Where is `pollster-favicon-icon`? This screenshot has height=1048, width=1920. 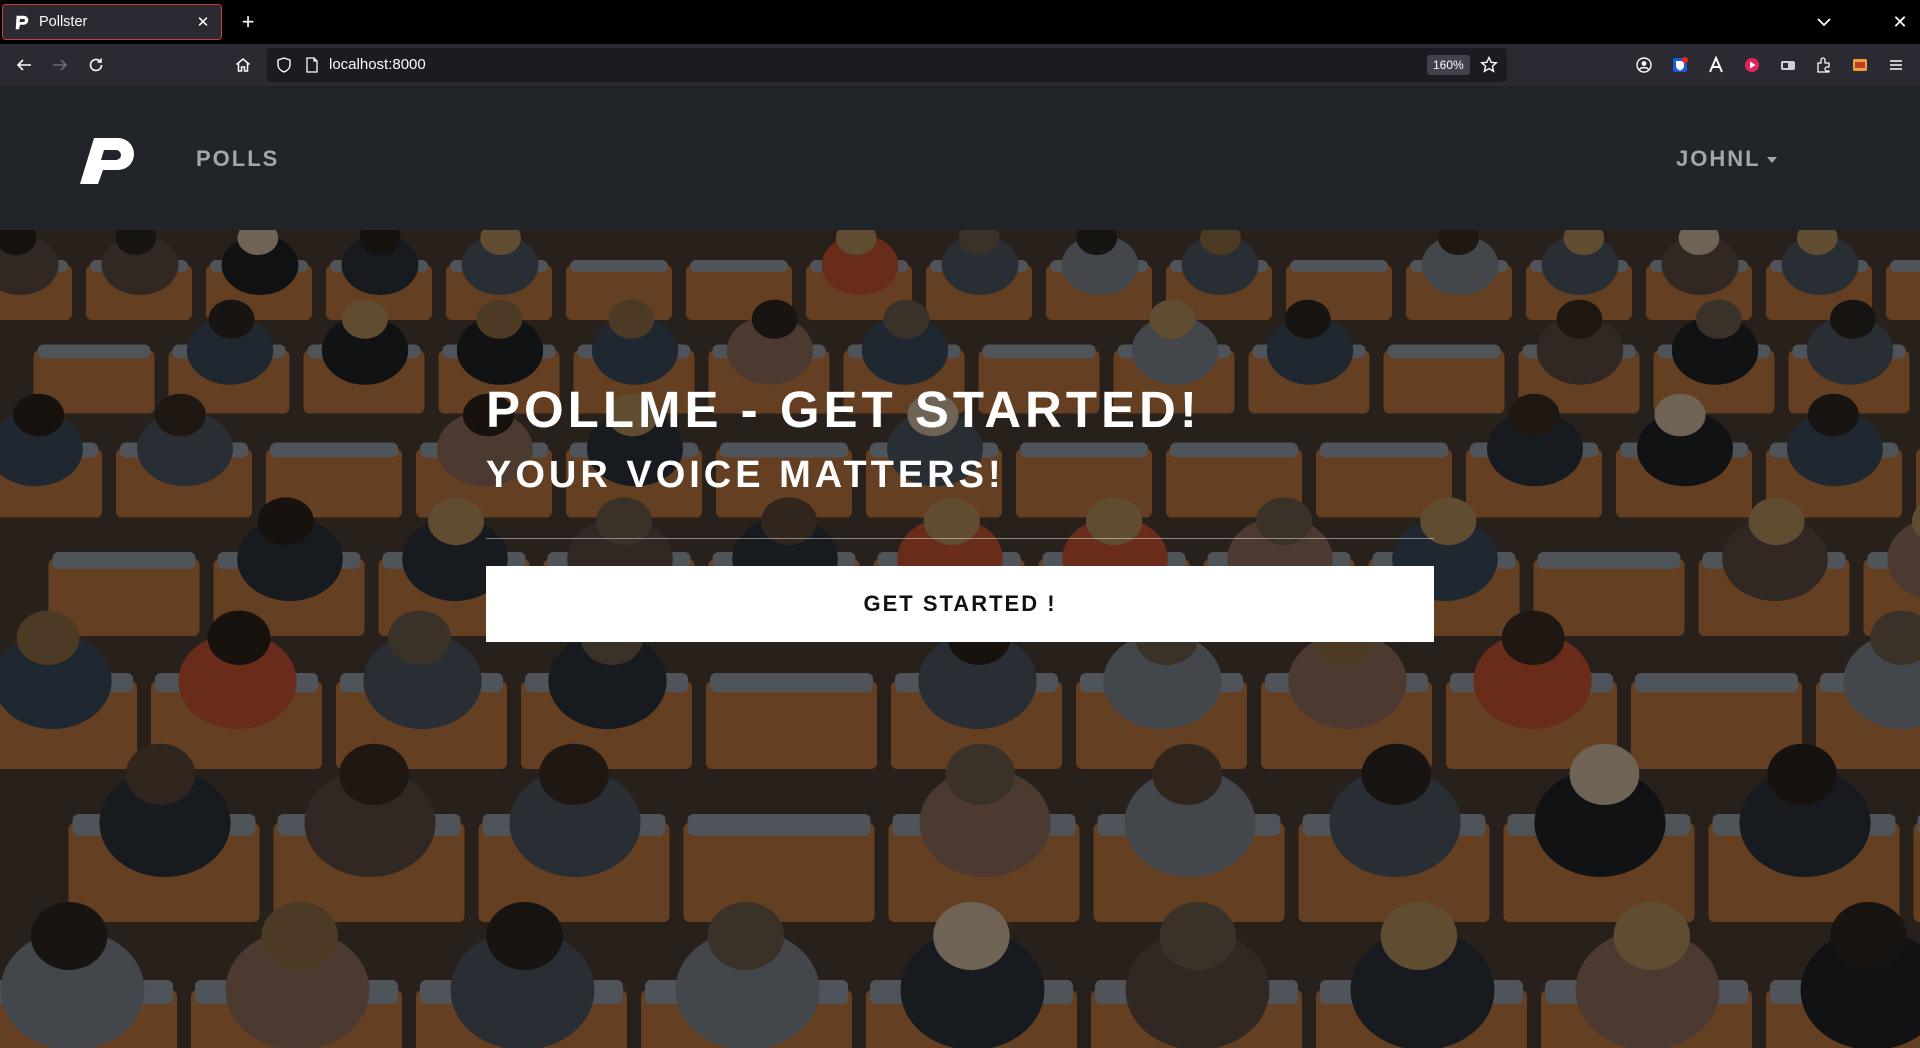
pollster-favicon-icon is located at coordinates (22, 22).